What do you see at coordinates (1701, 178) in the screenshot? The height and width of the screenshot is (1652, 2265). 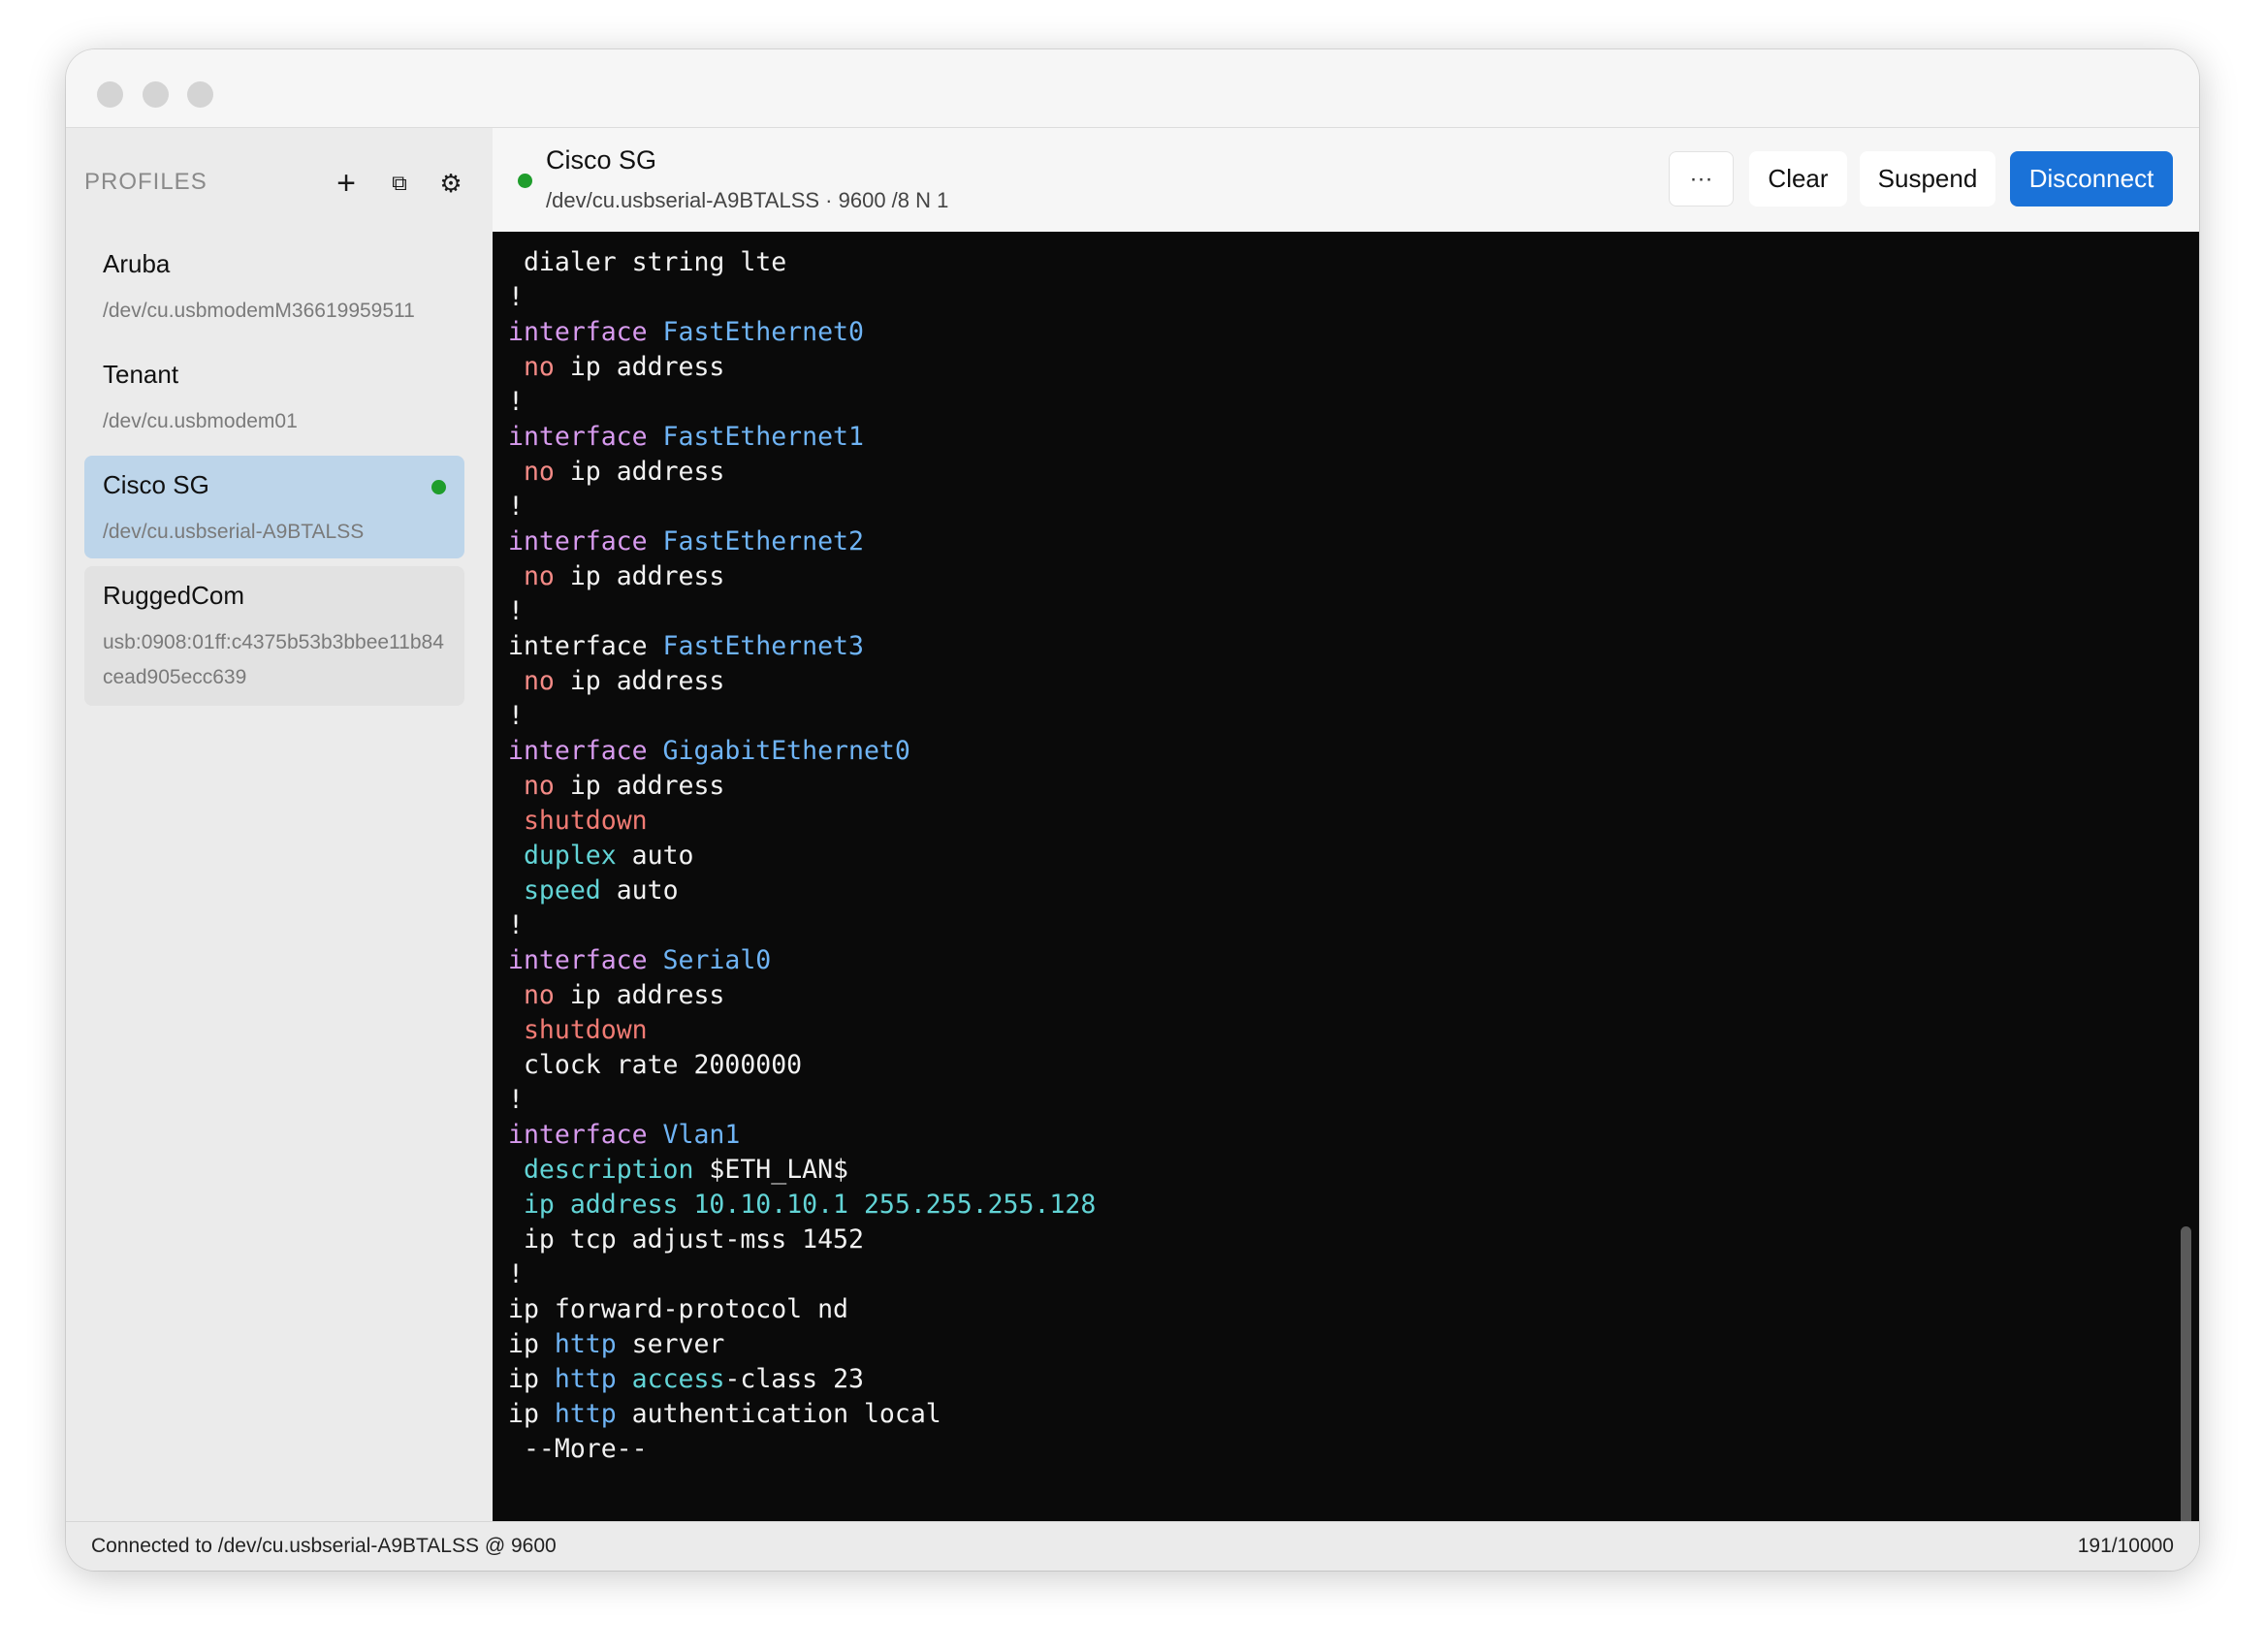 I see `more-options-button: ···` at bounding box center [1701, 178].